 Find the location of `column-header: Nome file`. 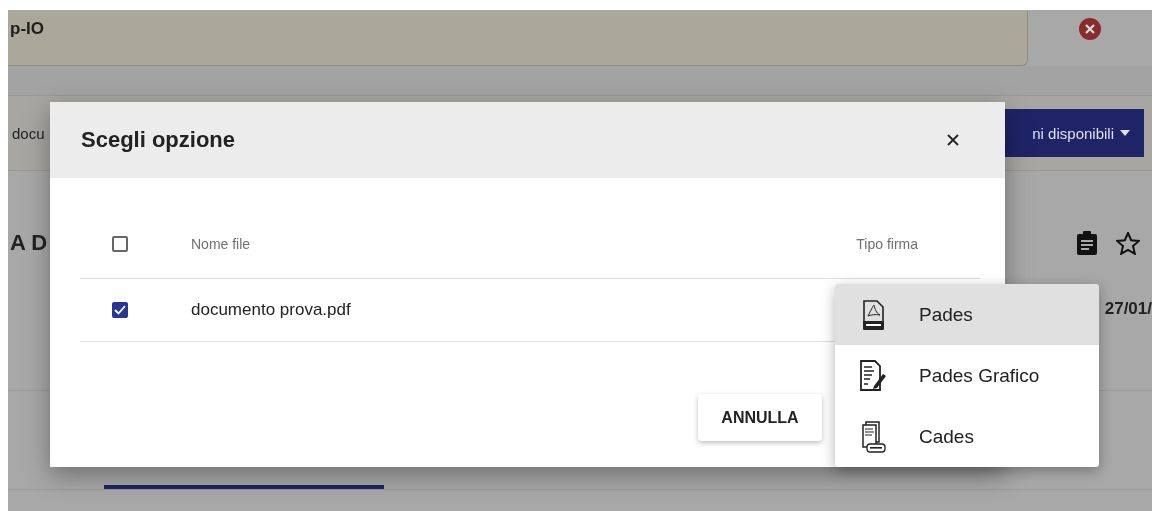

column-header: Nome file is located at coordinates (221, 244).